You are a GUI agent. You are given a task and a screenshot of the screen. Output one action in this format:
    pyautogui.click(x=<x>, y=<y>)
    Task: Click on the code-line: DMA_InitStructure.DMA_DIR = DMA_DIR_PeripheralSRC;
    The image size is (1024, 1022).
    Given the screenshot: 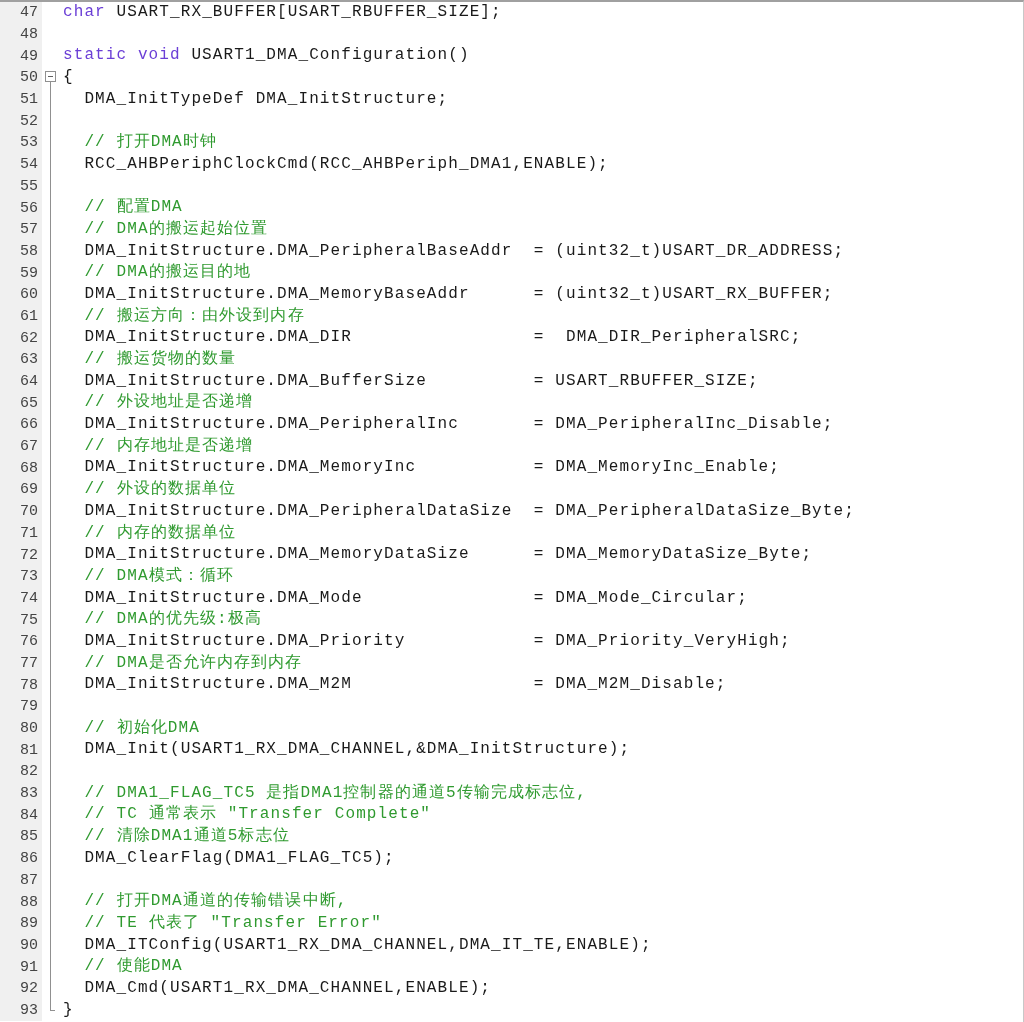 What is the action you would take?
    pyautogui.click(x=442, y=338)
    